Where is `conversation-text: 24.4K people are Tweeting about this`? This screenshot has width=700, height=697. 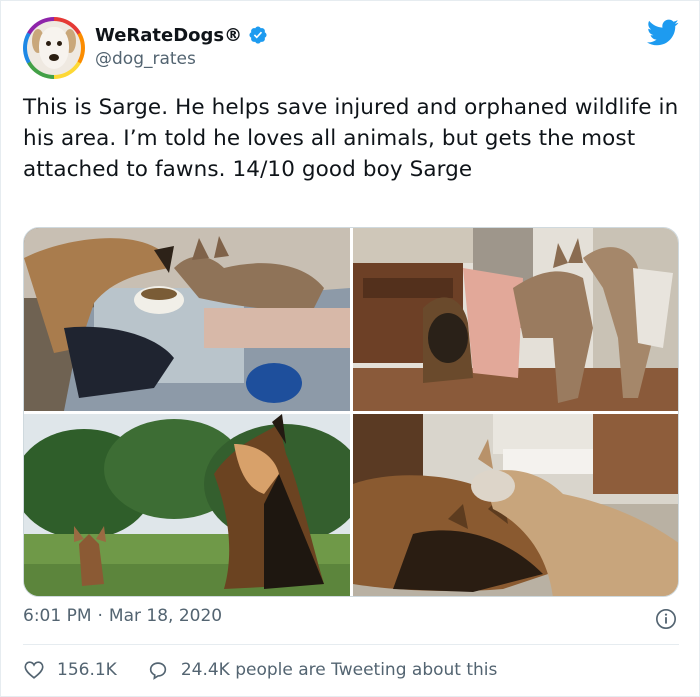 conversation-text: 24.4K people are Tweeting about this is located at coordinates (339, 670).